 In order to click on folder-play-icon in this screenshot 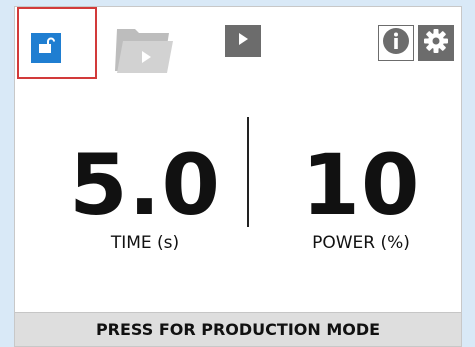, I will do `click(144, 56)`.